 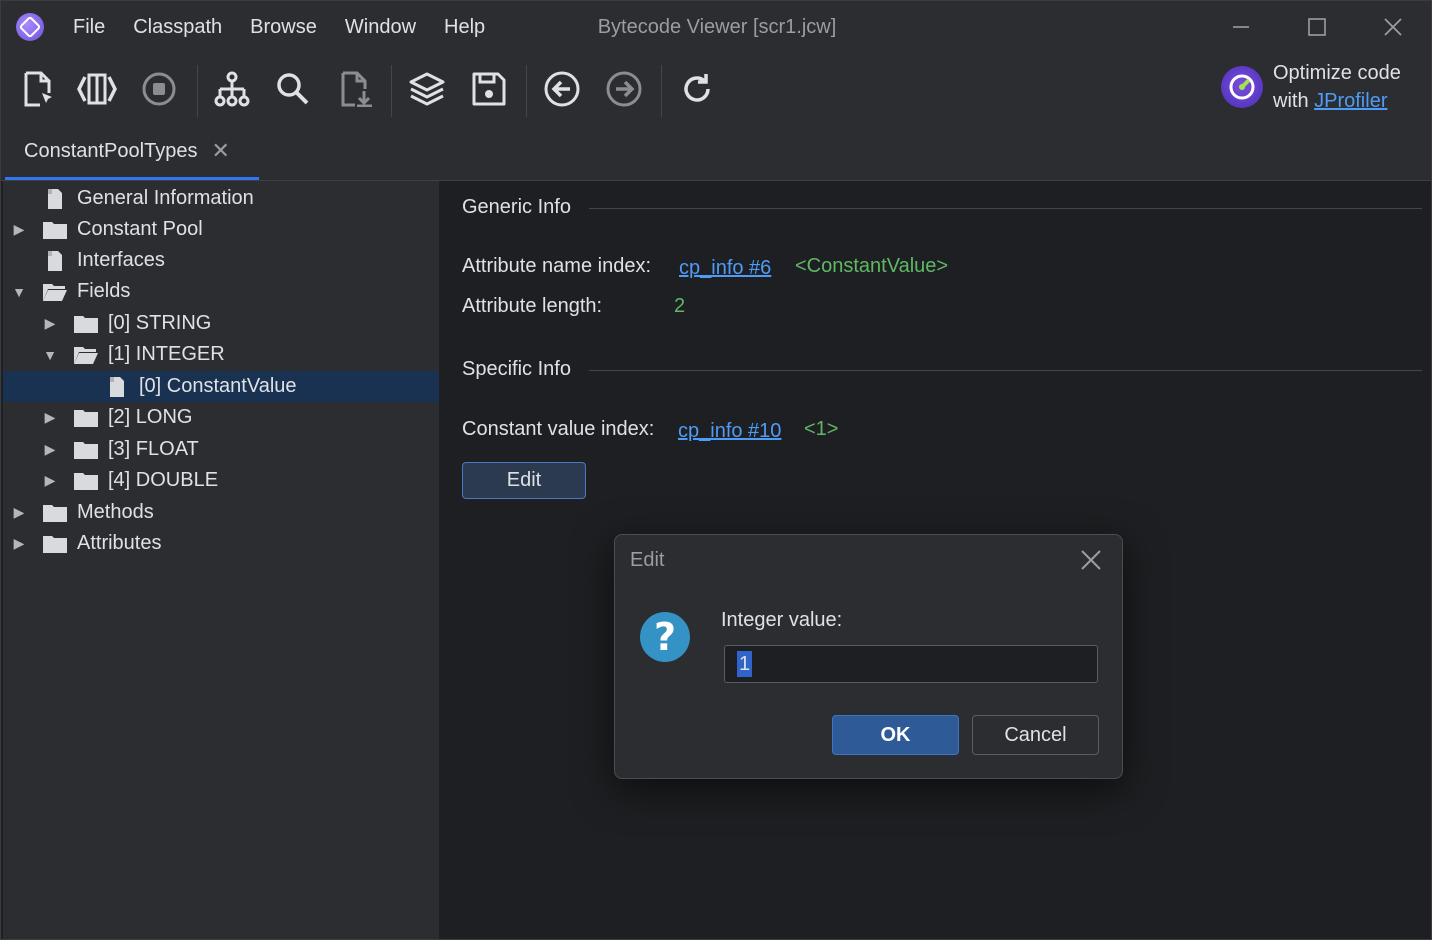 I want to click on tree-item-label: [1] INTEGER, so click(x=166, y=354).